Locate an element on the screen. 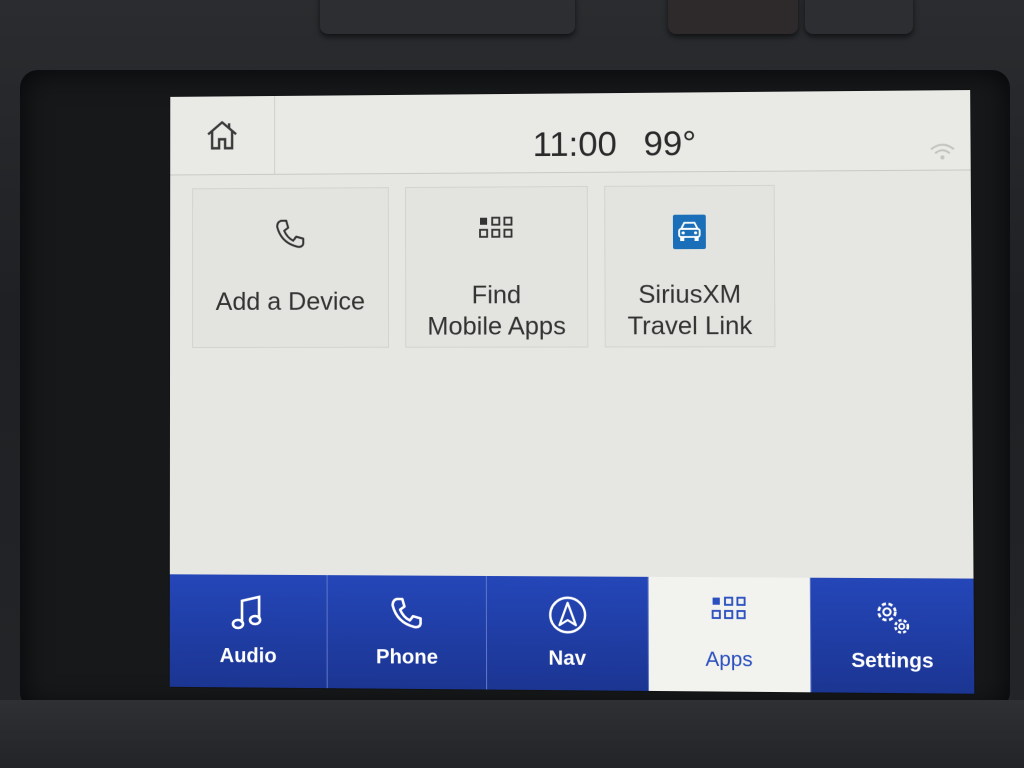 The width and height of the screenshot is (1024, 768). bottom-nav-bar: Audio Phone Nav Apps Settings is located at coordinates (572, 634).